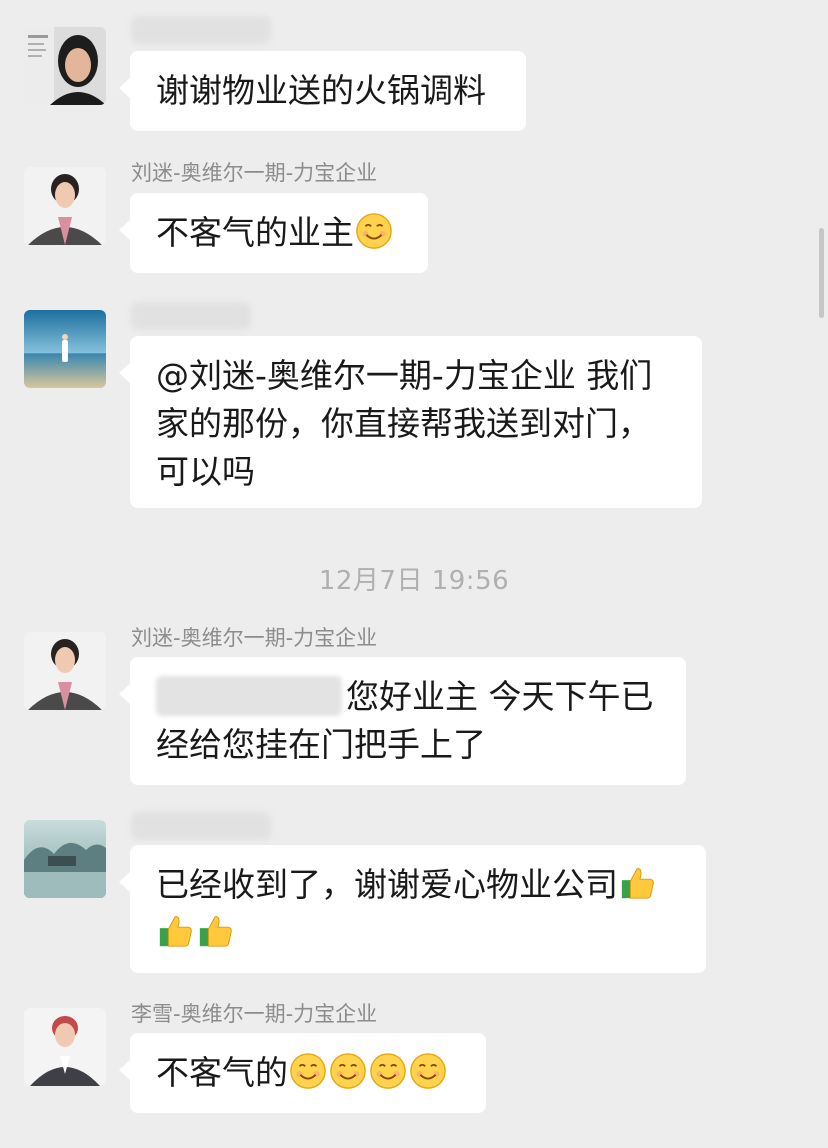  What do you see at coordinates (821, 273) in the screenshot?
I see `scrollbar` at bounding box center [821, 273].